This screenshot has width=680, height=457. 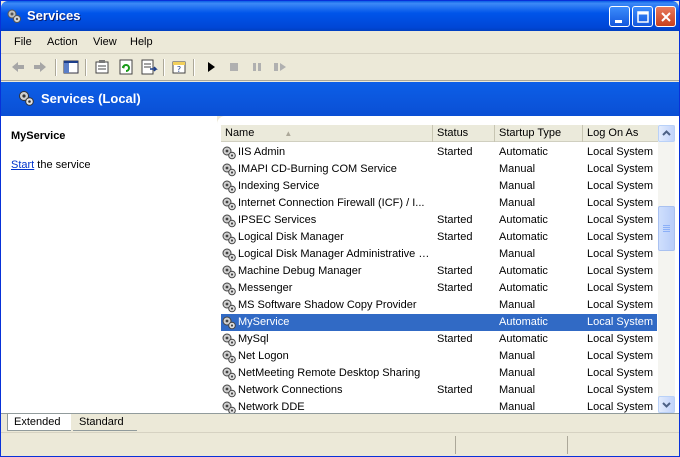 I want to click on tab-extended: Extended, so click(x=39, y=422).